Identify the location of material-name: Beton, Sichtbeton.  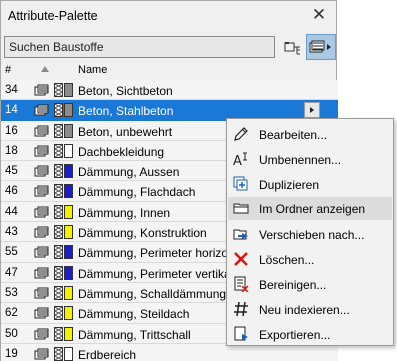
(125, 91).